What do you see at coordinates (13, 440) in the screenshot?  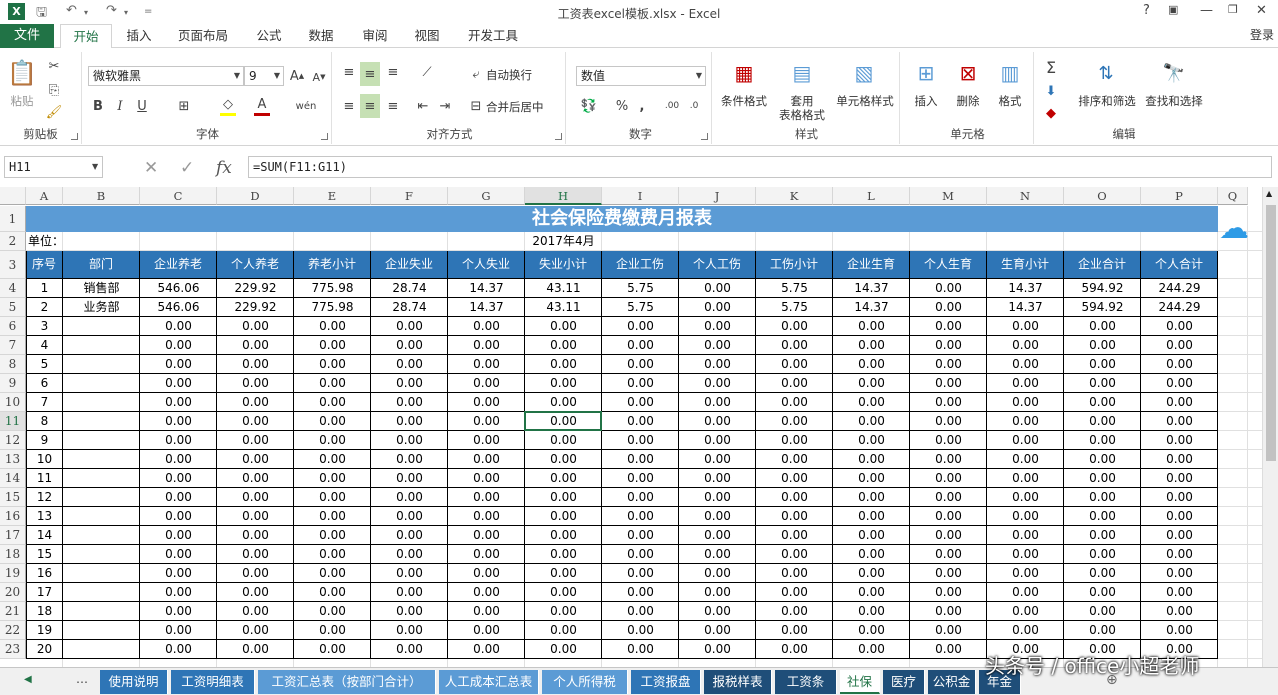 I see `row-header-12: 12` at bounding box center [13, 440].